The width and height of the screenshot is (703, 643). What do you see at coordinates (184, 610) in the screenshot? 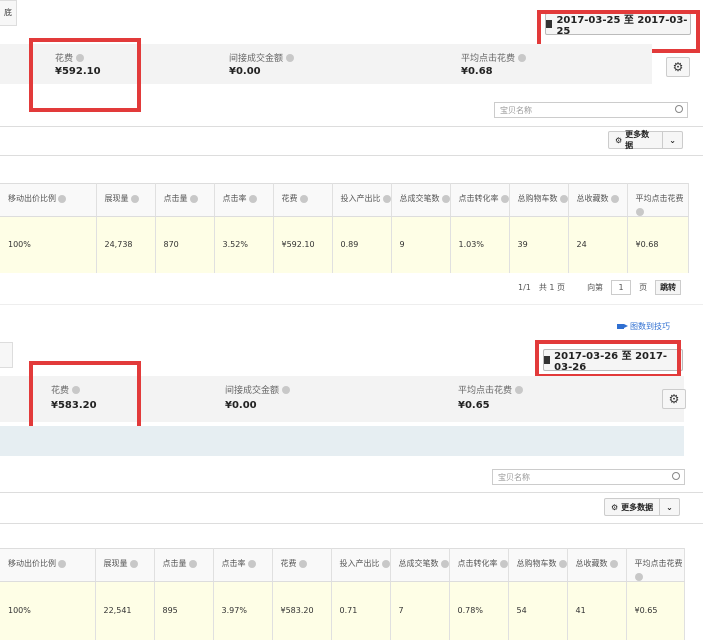
I see `table-cell: 895` at bounding box center [184, 610].